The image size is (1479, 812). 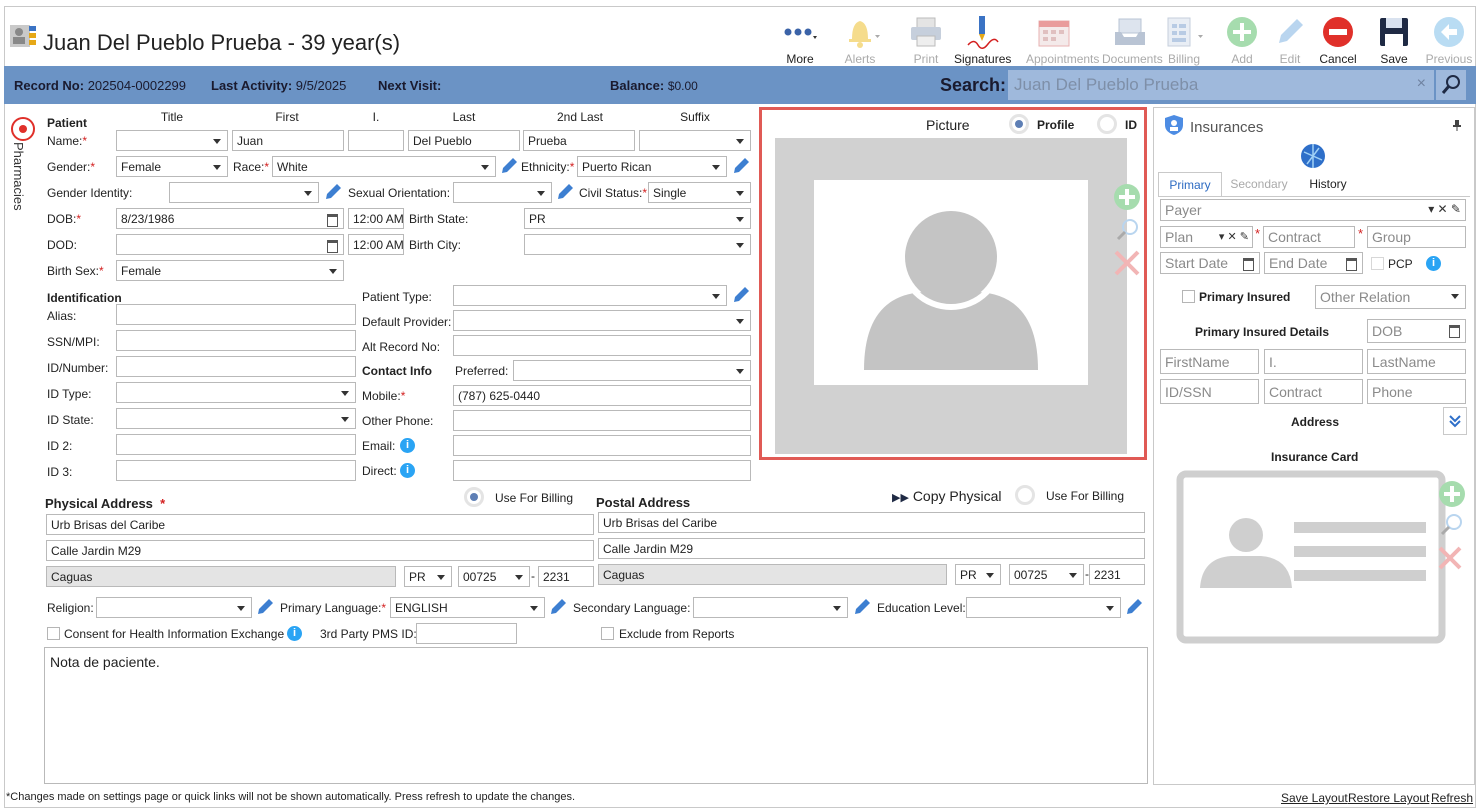 What do you see at coordinates (1134, 607) in the screenshot?
I see `education-edit-pencil-icon` at bounding box center [1134, 607].